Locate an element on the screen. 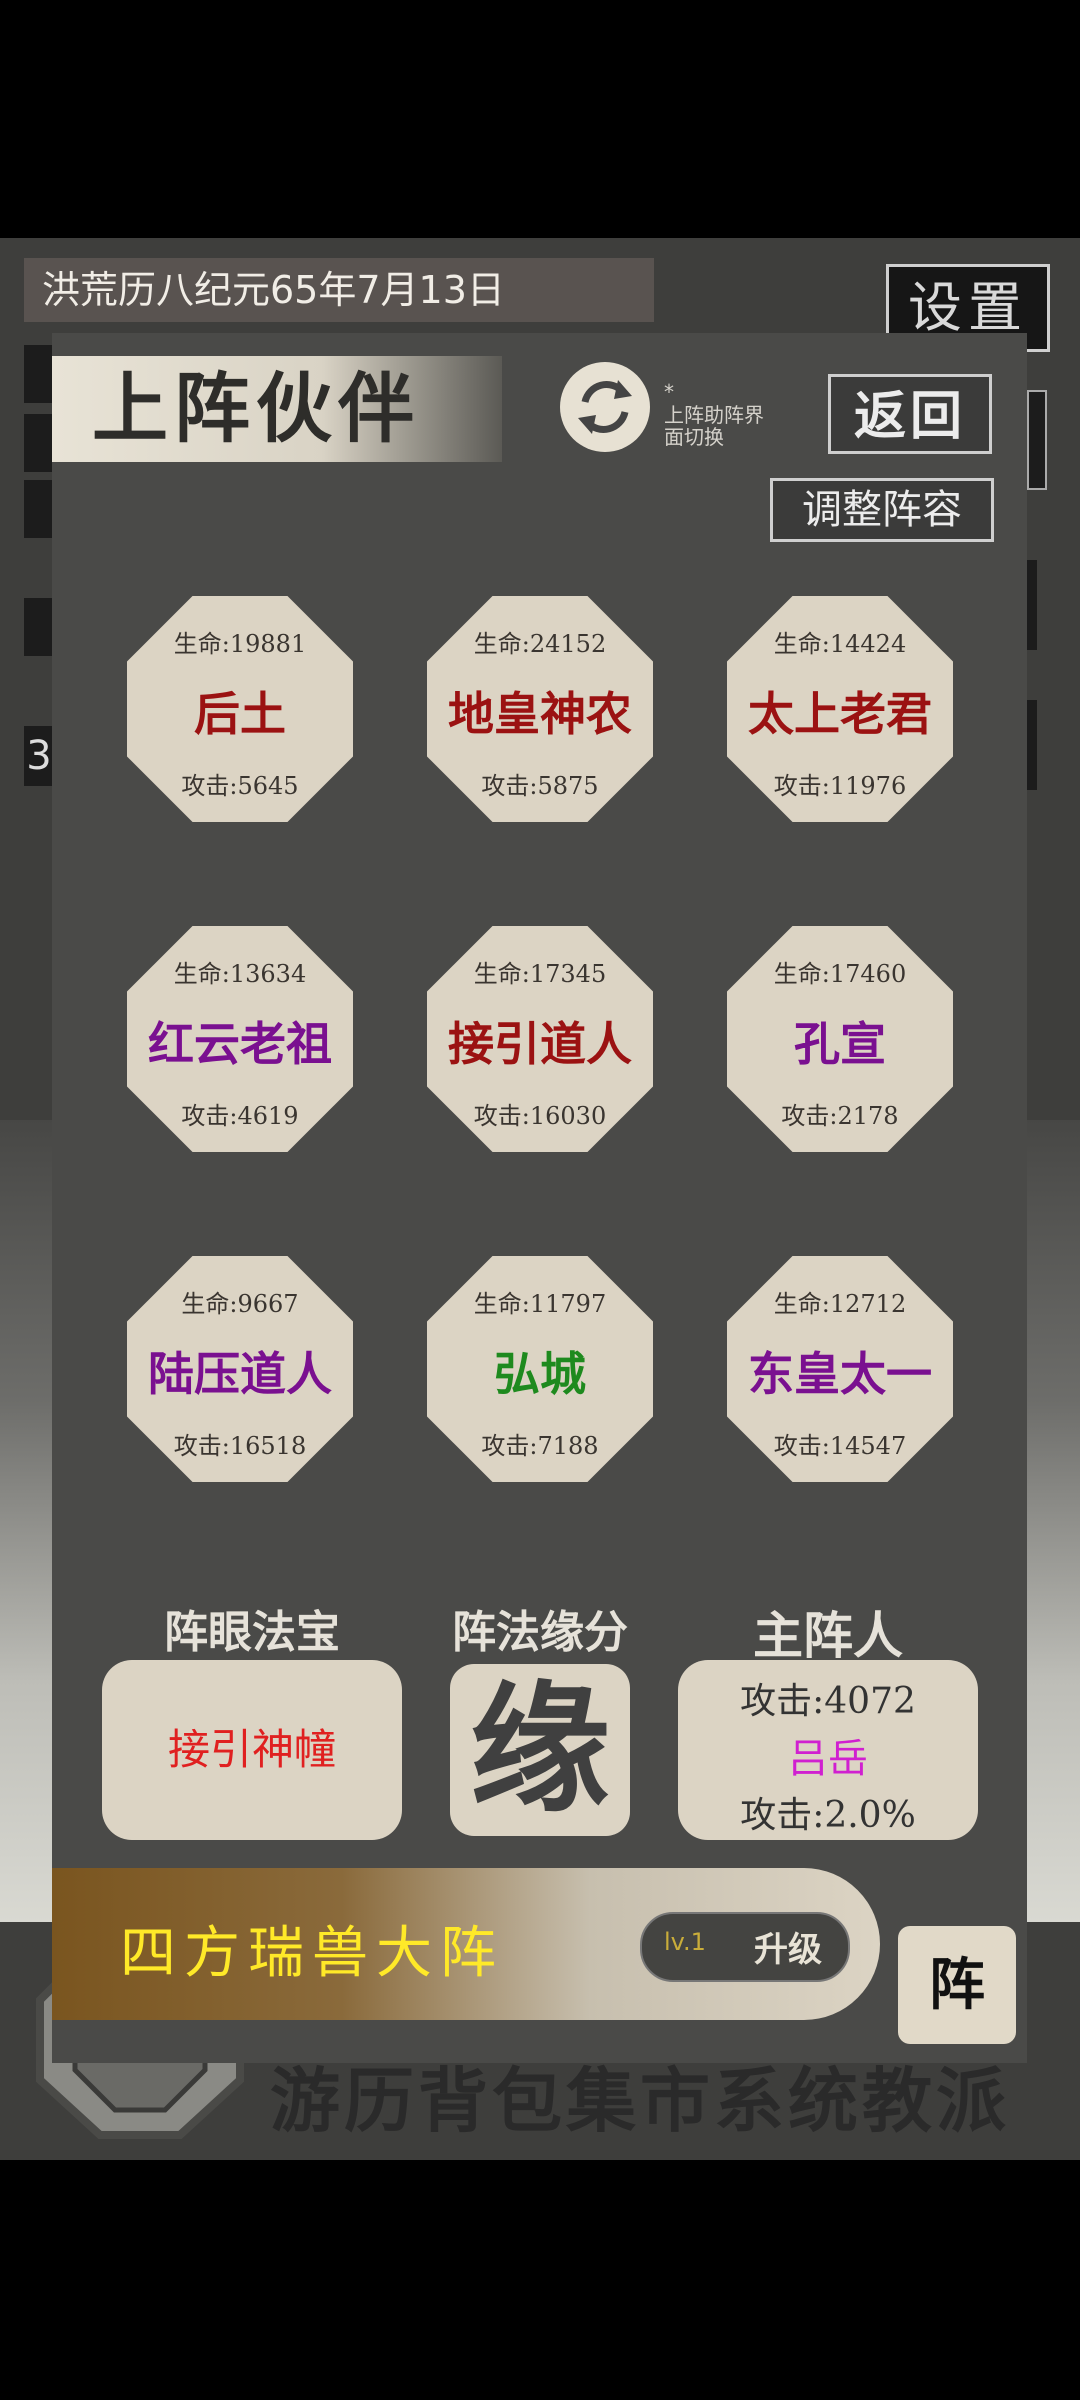 This screenshot has width=1080, height=2400. partner-hp: 生命:14424 is located at coordinates (840, 644).